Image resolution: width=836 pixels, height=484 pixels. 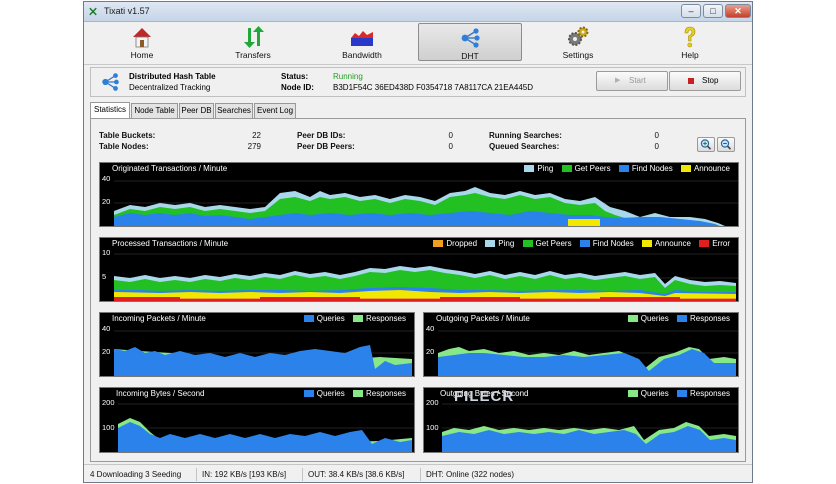 What do you see at coordinates (690, 37) in the screenshot?
I see `help-icon` at bounding box center [690, 37].